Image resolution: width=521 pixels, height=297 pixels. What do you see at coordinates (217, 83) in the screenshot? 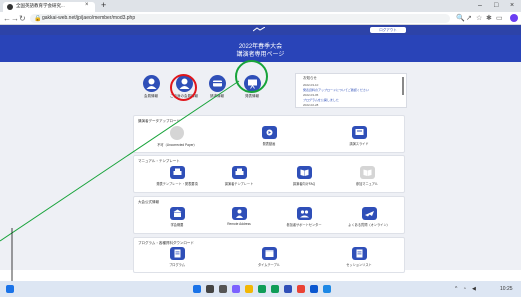
I see `card-icon` at bounding box center [217, 83].